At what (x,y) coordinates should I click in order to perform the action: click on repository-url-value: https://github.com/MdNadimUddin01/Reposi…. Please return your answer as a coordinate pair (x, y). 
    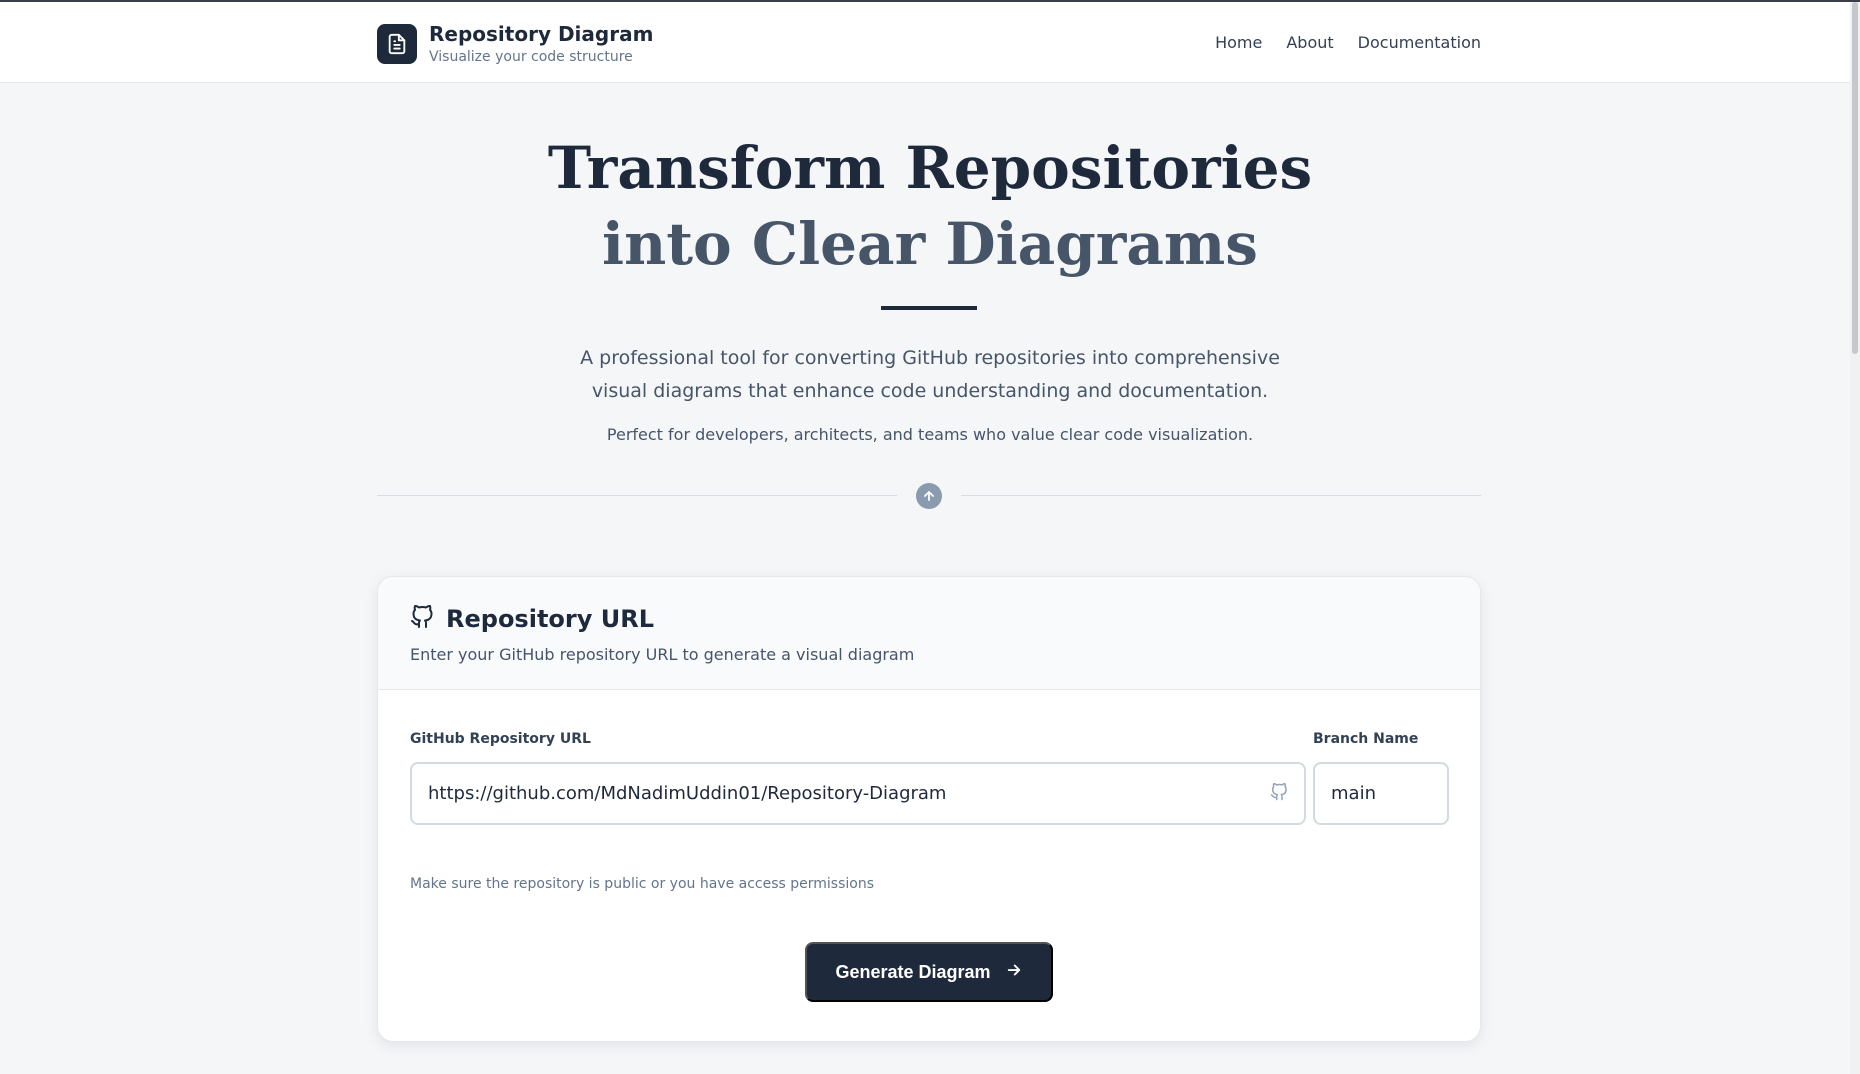
    Looking at the image, I should click on (687, 793).